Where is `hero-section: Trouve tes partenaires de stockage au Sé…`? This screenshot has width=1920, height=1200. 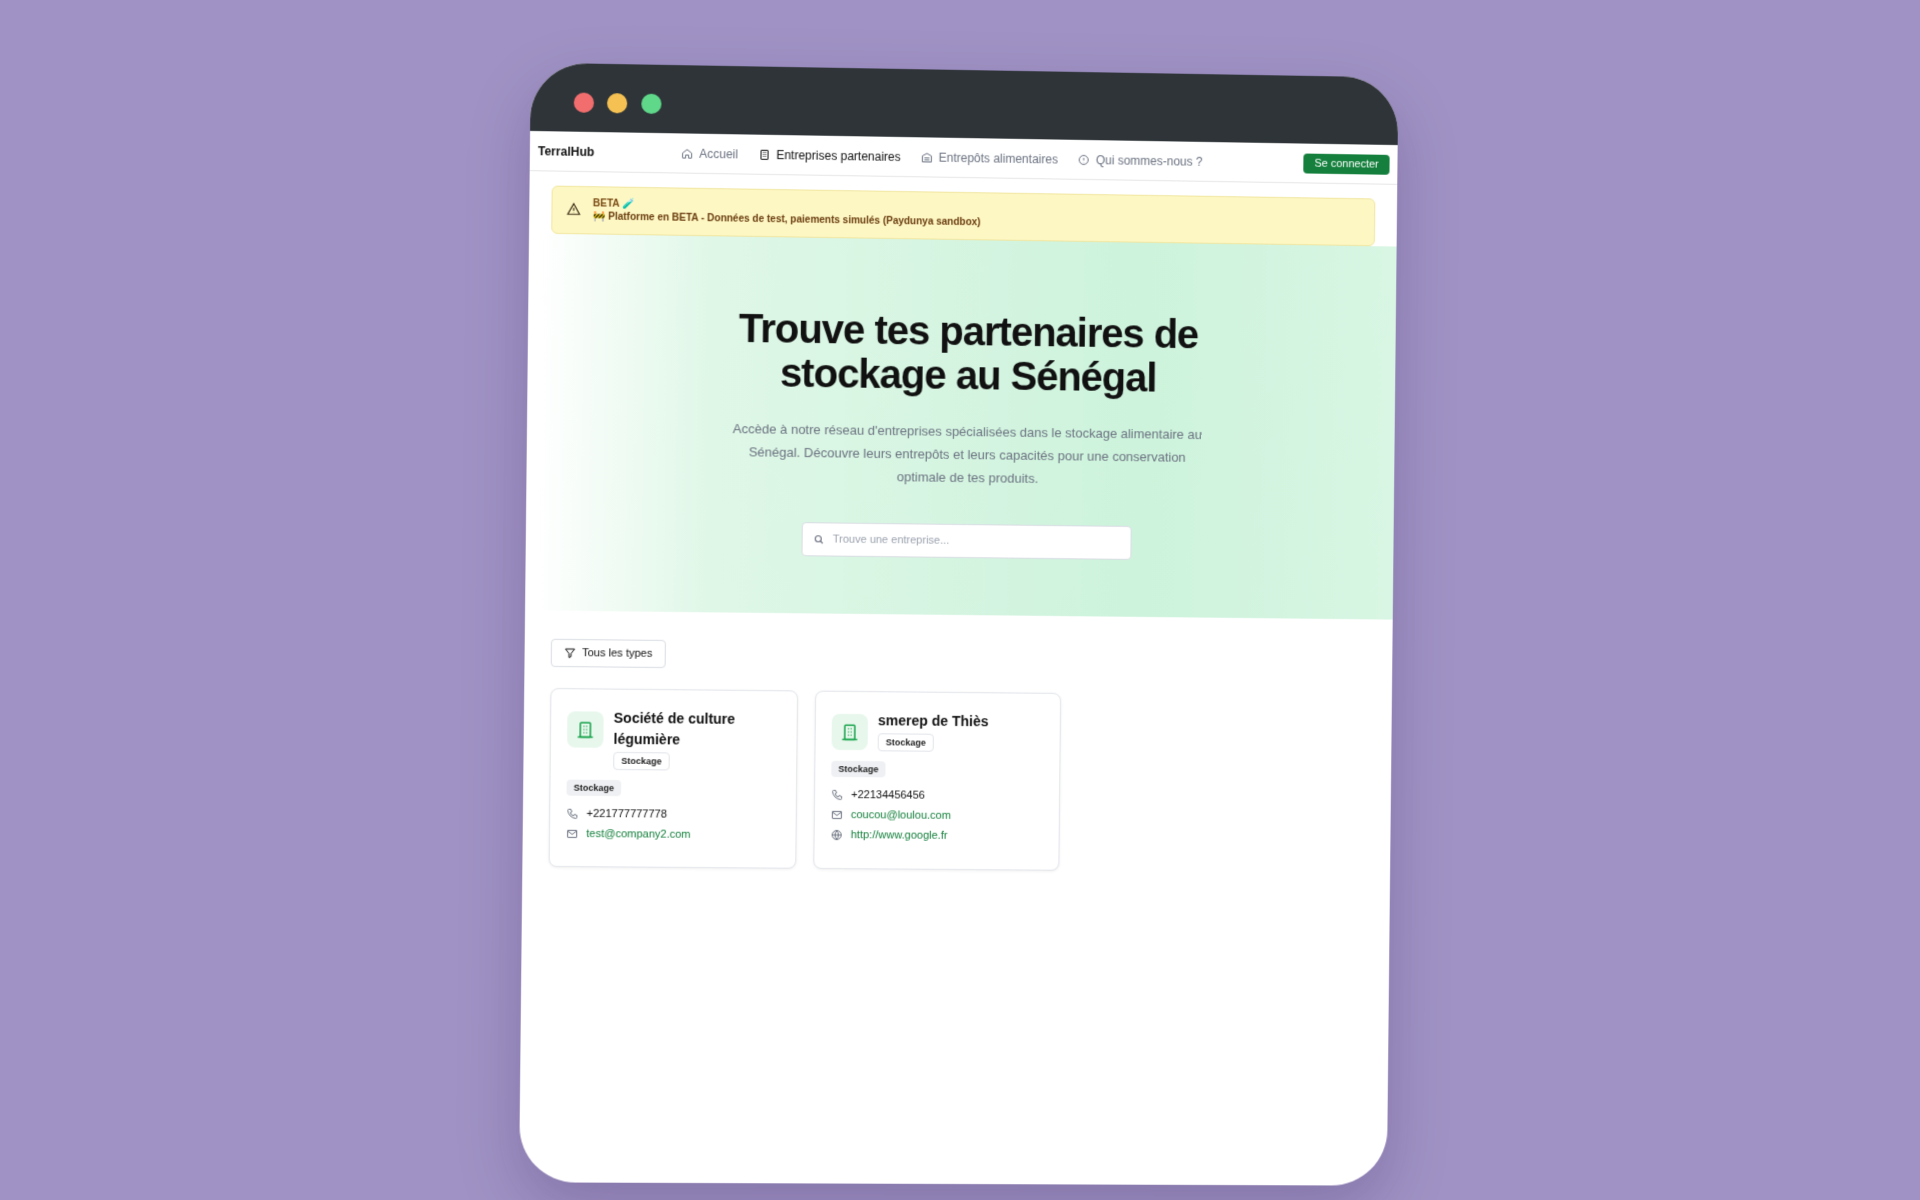 hero-section: Trouve tes partenaires de stockage au Sé… is located at coordinates (966, 426).